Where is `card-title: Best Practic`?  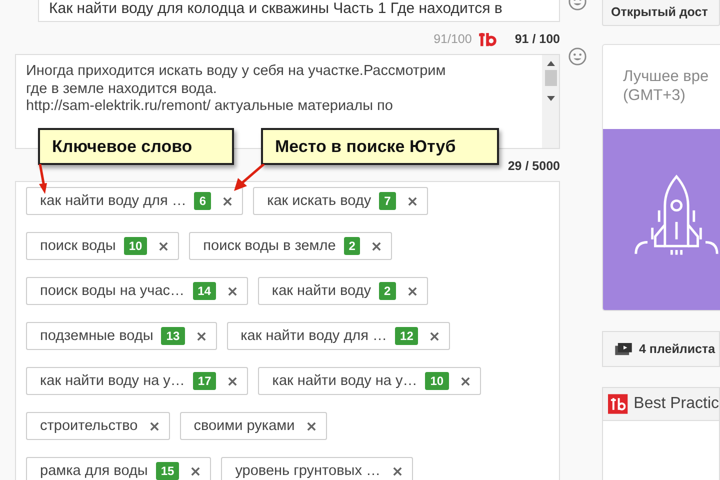 card-title: Best Practic is located at coordinates (676, 404).